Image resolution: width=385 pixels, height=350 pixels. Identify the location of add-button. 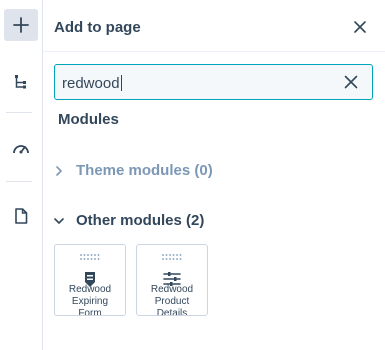
(21, 25).